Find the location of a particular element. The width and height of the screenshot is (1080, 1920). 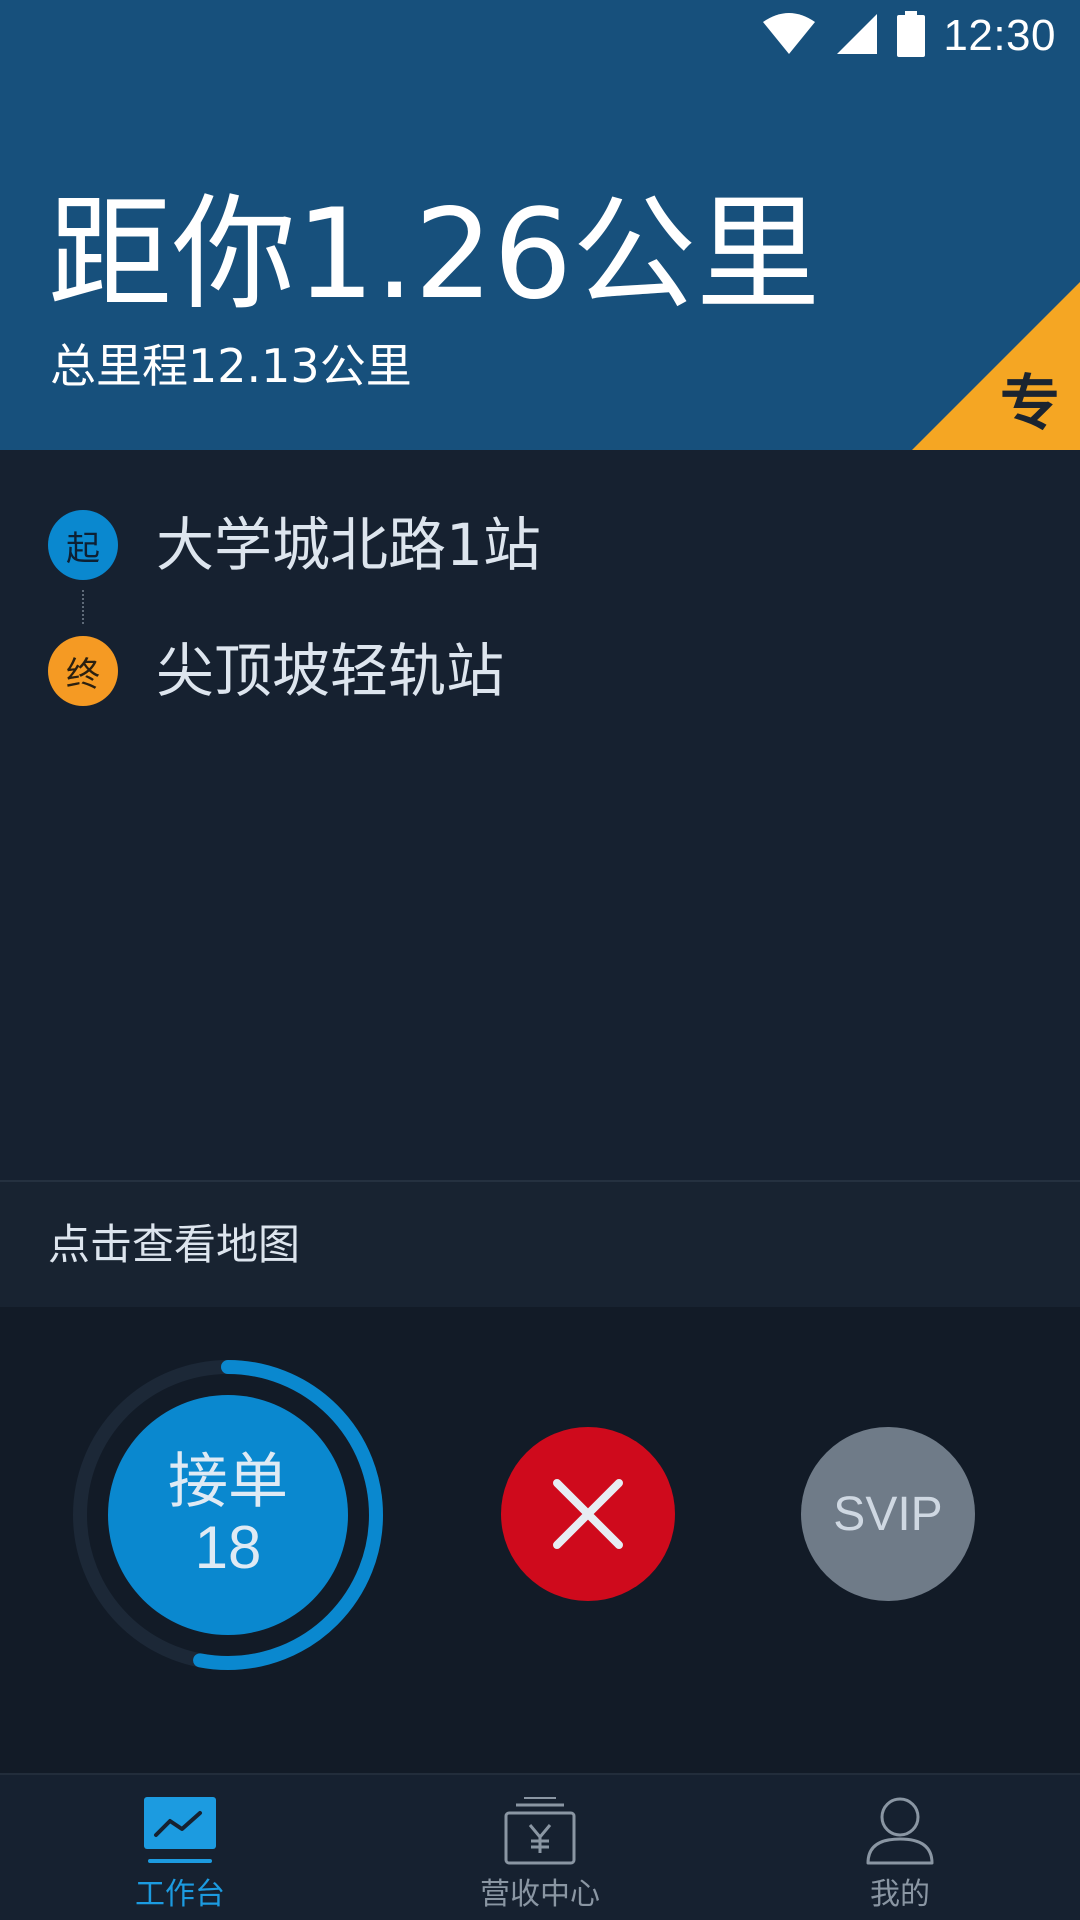

tab-revenue: 营收中心 is located at coordinates (540, 1847).